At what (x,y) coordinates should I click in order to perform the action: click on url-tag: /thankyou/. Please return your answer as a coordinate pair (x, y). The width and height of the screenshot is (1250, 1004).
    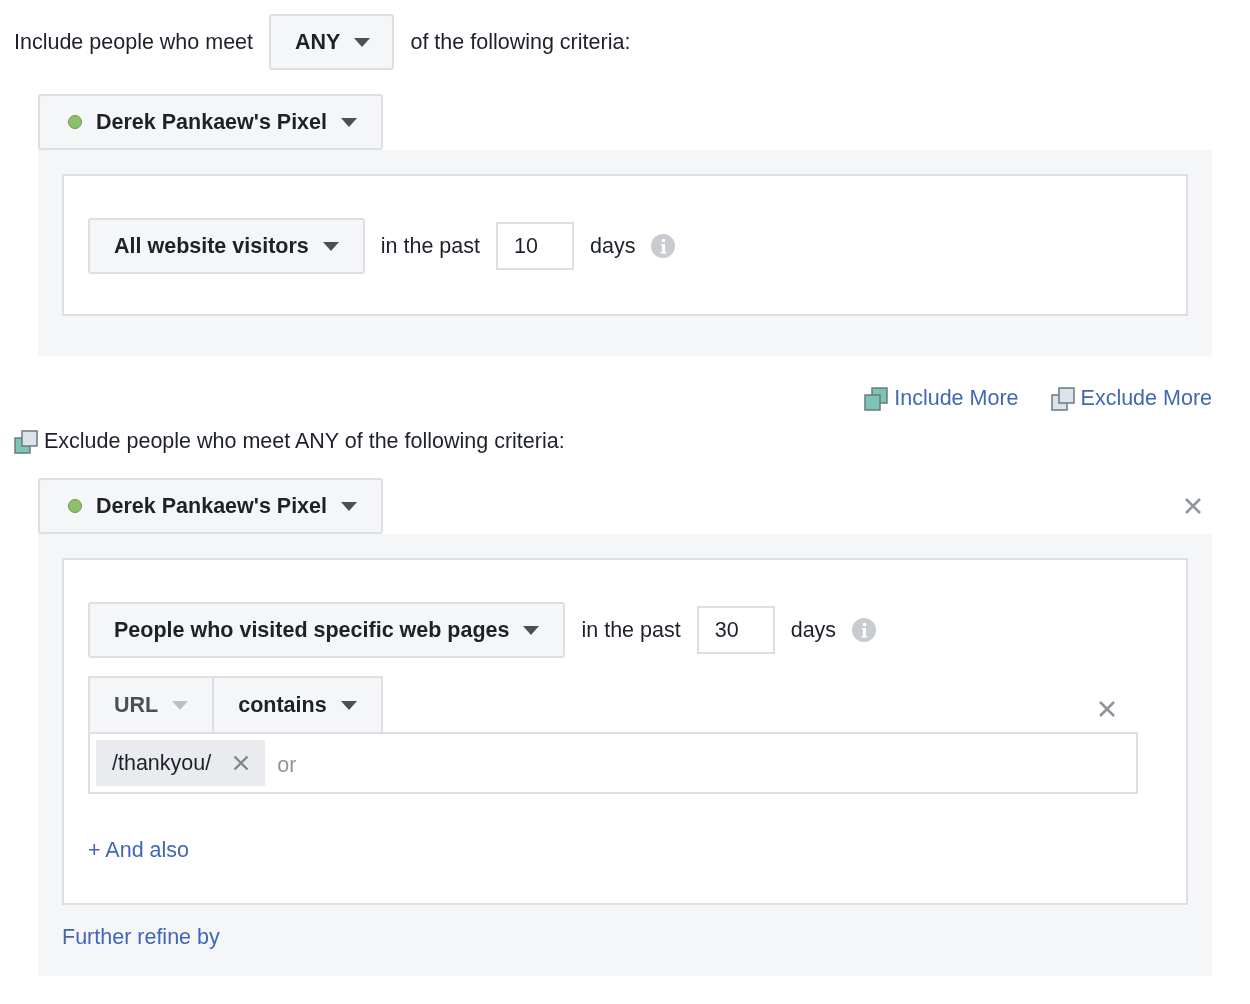
    Looking at the image, I should click on (181, 763).